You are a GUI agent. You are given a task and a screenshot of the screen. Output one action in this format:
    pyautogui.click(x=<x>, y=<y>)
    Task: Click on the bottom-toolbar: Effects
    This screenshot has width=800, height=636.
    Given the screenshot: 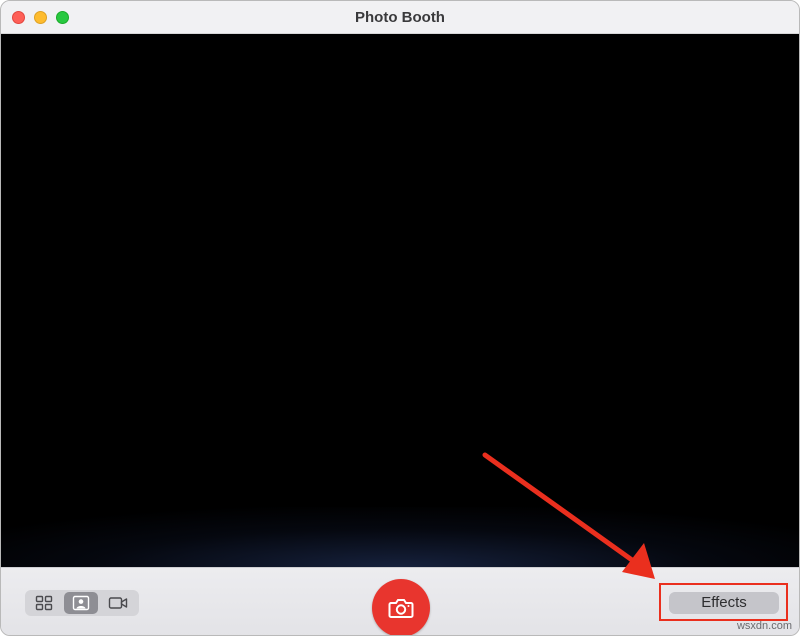 What is the action you would take?
    pyautogui.click(x=400, y=601)
    